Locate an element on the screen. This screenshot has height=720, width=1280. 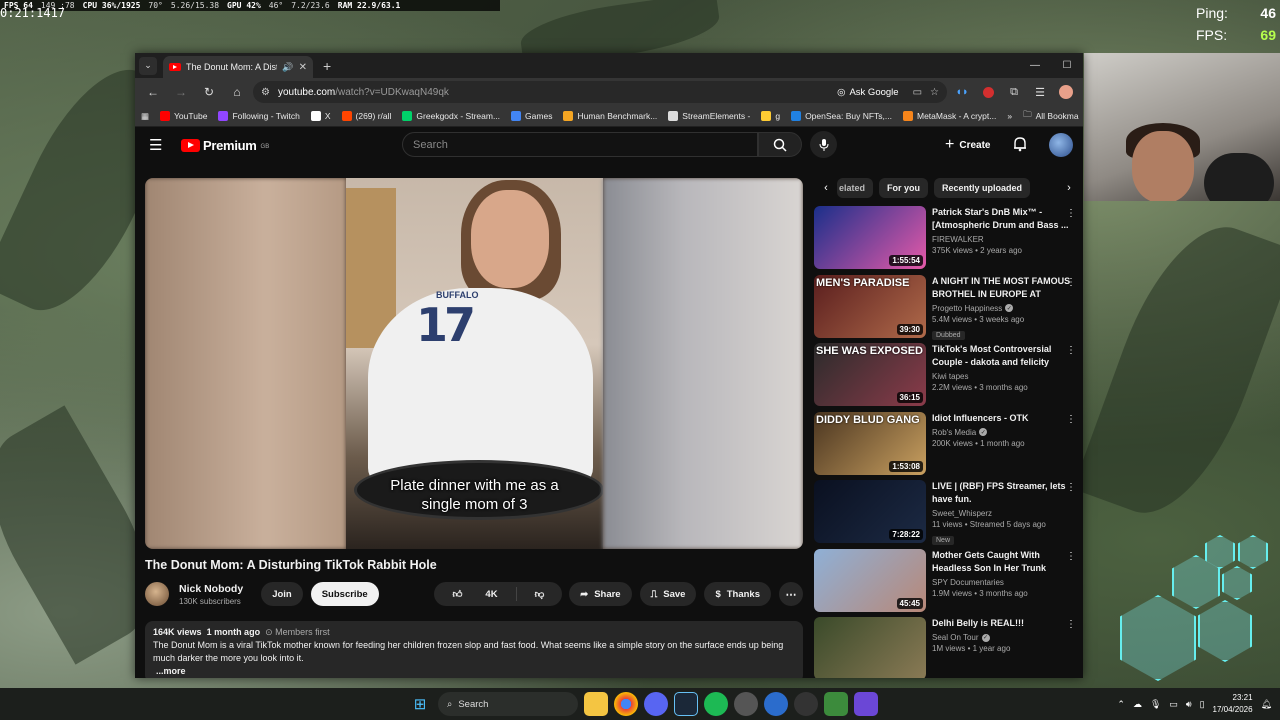
cast-icon: ▭ is located at coordinates (917, 92).